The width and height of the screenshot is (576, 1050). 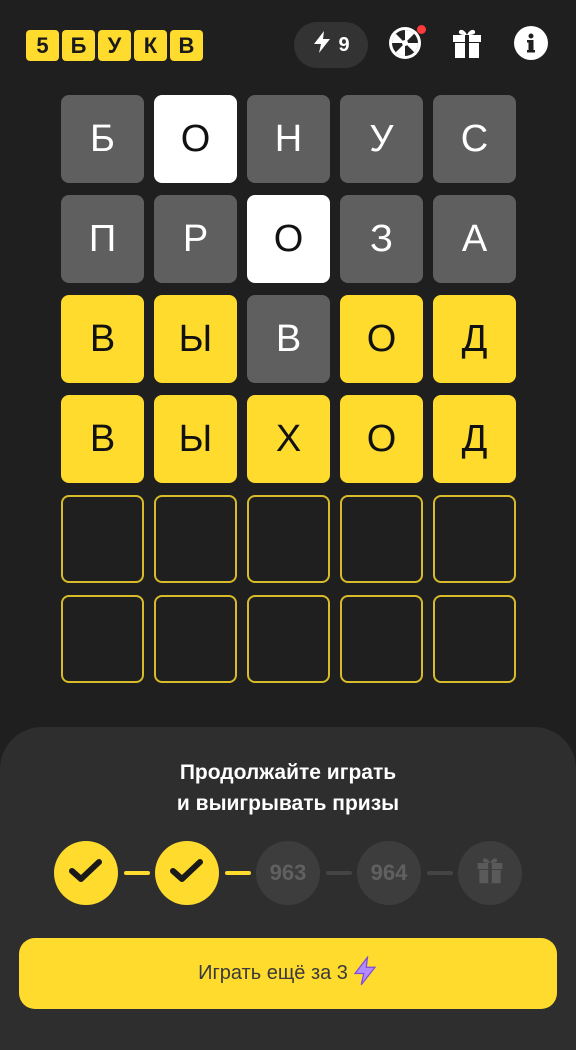 I want to click on logo-letter: У, so click(x=114, y=45).